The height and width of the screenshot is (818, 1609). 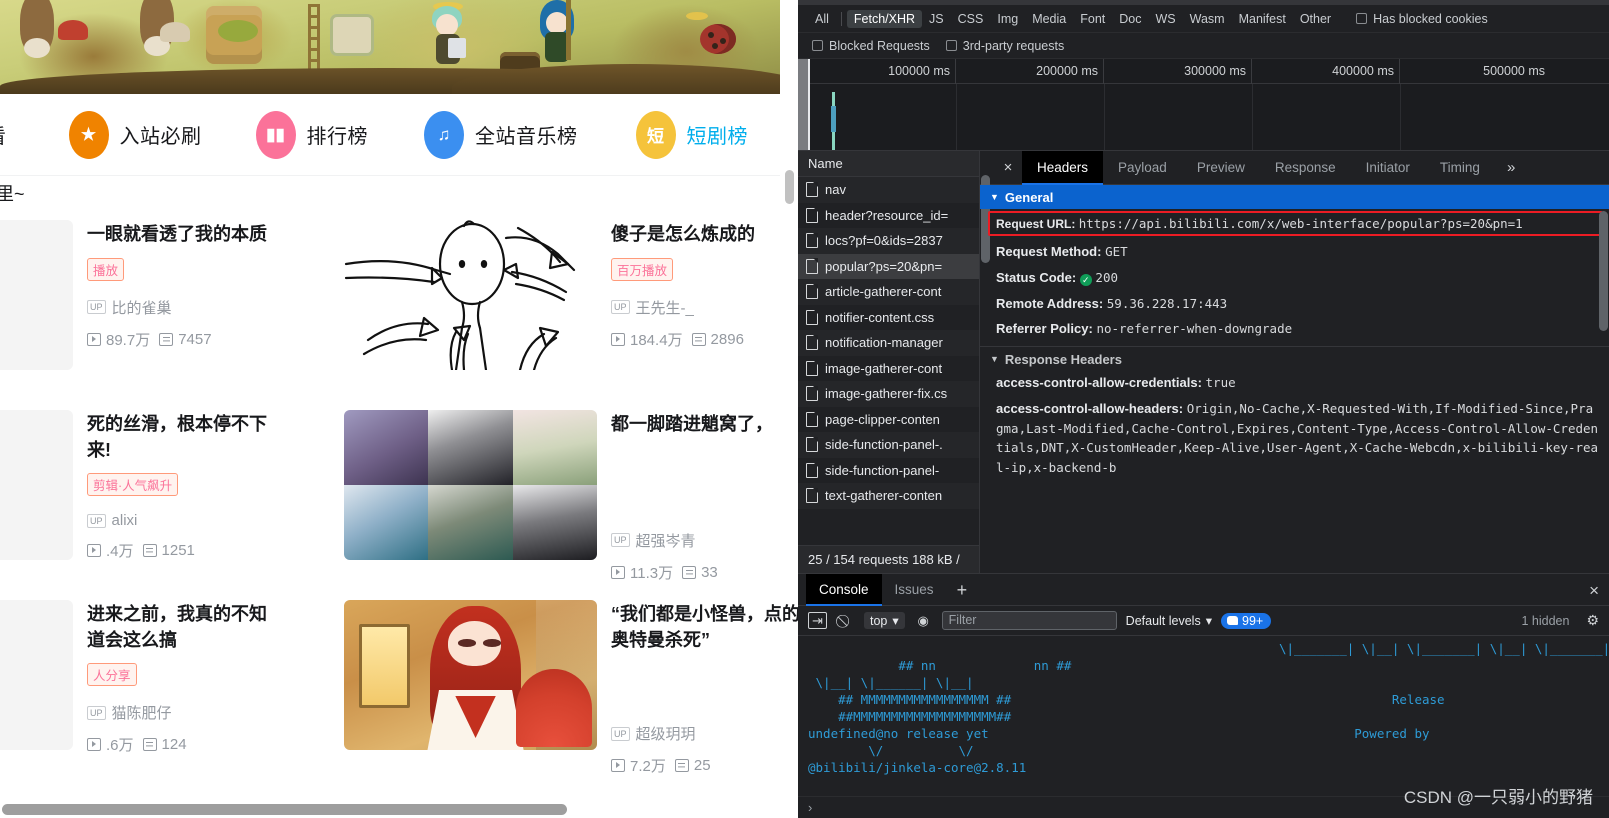 What do you see at coordinates (1594, 591) in the screenshot?
I see `close-drawer-icon: ×` at bounding box center [1594, 591].